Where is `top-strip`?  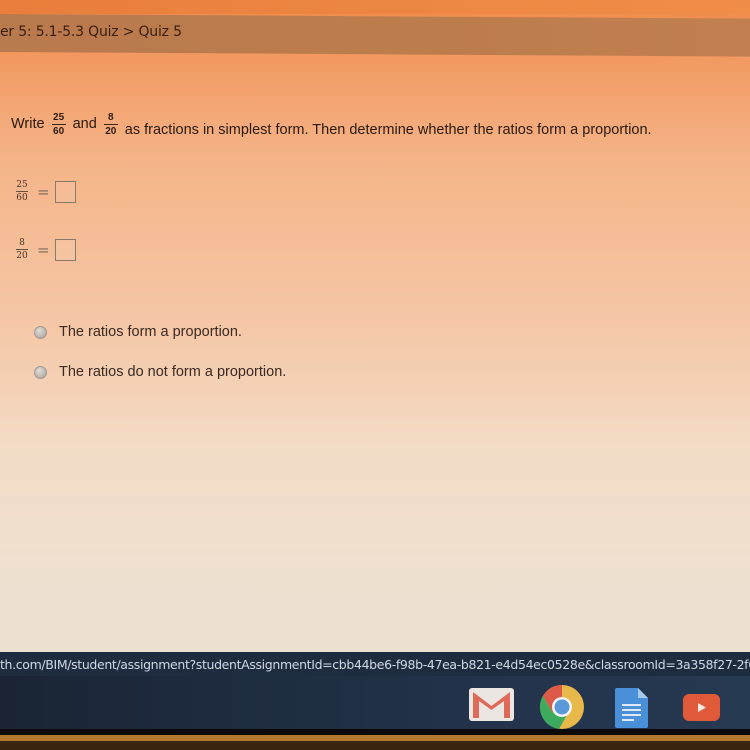 top-strip is located at coordinates (375, 7).